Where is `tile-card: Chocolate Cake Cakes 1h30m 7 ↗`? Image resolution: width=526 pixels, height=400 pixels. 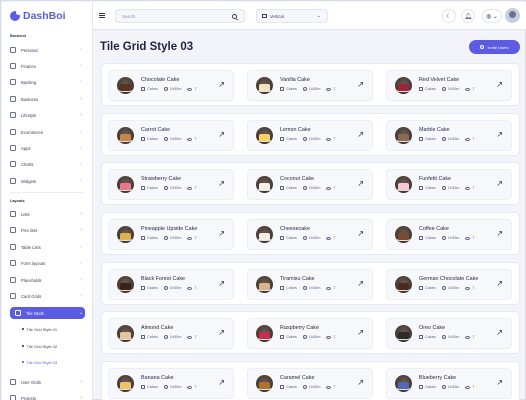
tile-card: Chocolate Cake Cakes 1h30m 7 ↗ is located at coordinates (171, 85).